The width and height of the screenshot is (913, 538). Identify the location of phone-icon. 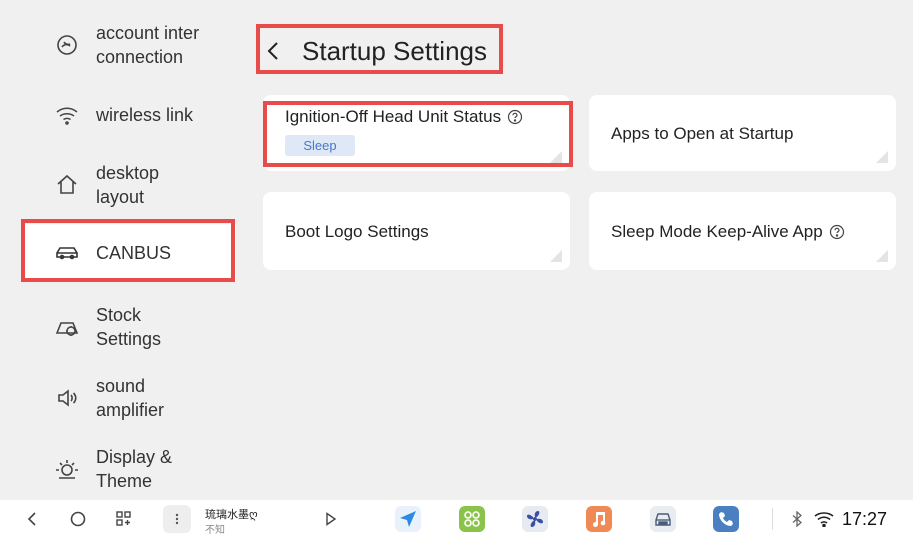
(726, 519).